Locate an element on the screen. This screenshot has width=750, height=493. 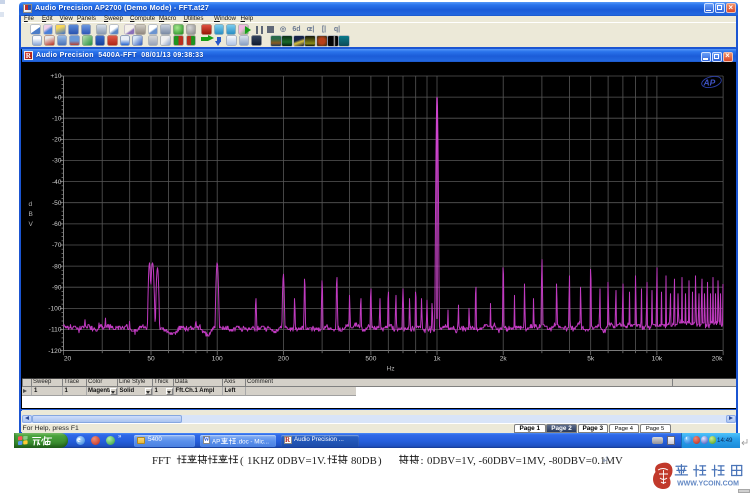
svg-text: 100 is located at coordinates (216, 359).